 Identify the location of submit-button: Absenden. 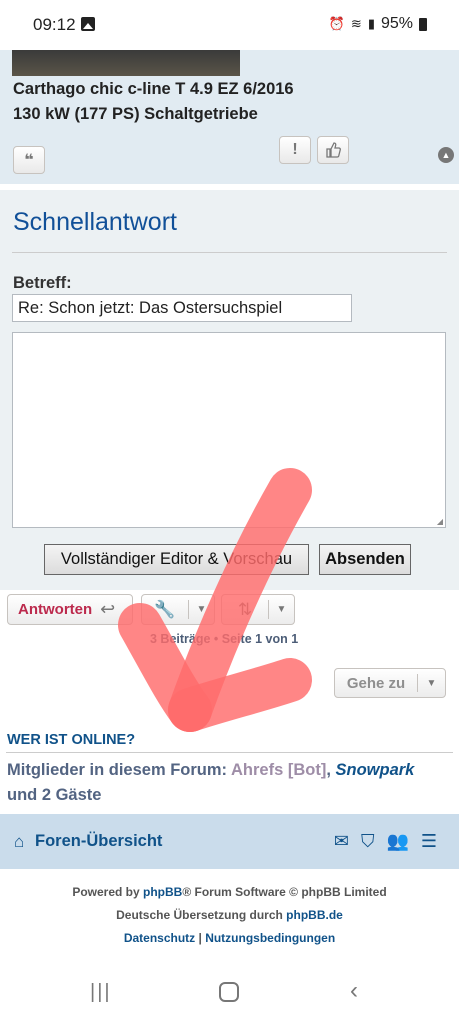
(365, 559).